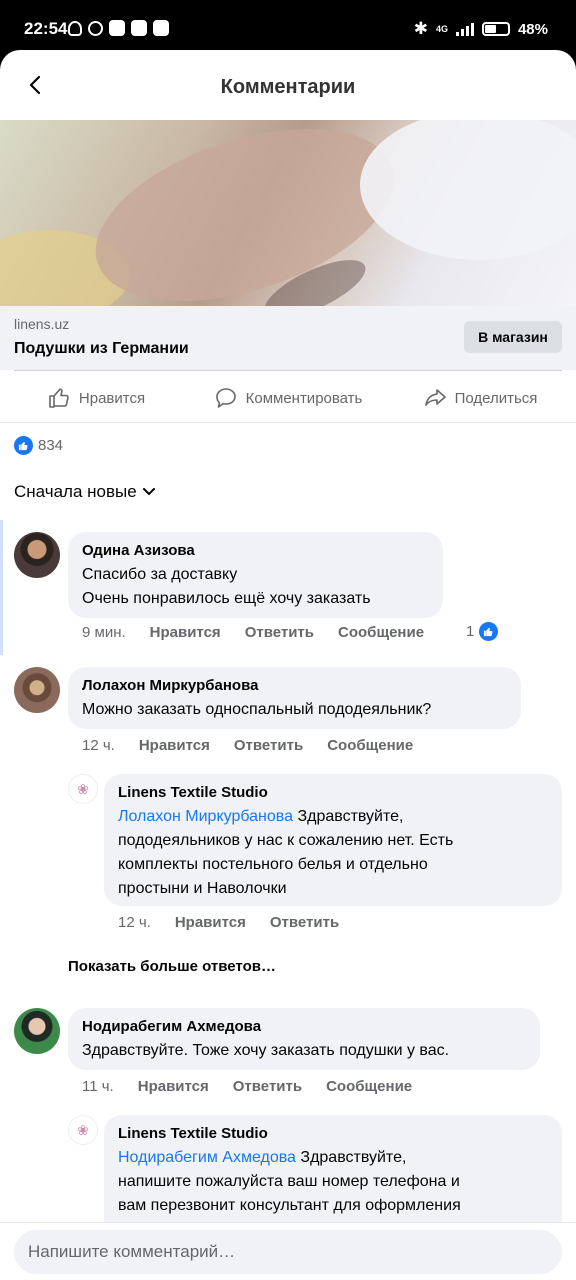 The width and height of the screenshot is (576, 1280). I want to click on reply-text: Лолахон Миркурбанова Здравствуйте,, so click(261, 816).